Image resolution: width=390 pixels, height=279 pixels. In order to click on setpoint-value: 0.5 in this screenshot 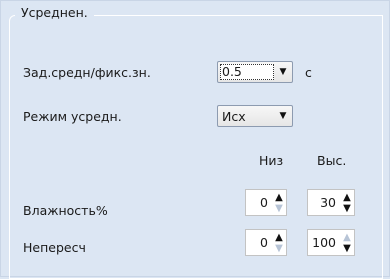, I will do `click(247, 72)`.